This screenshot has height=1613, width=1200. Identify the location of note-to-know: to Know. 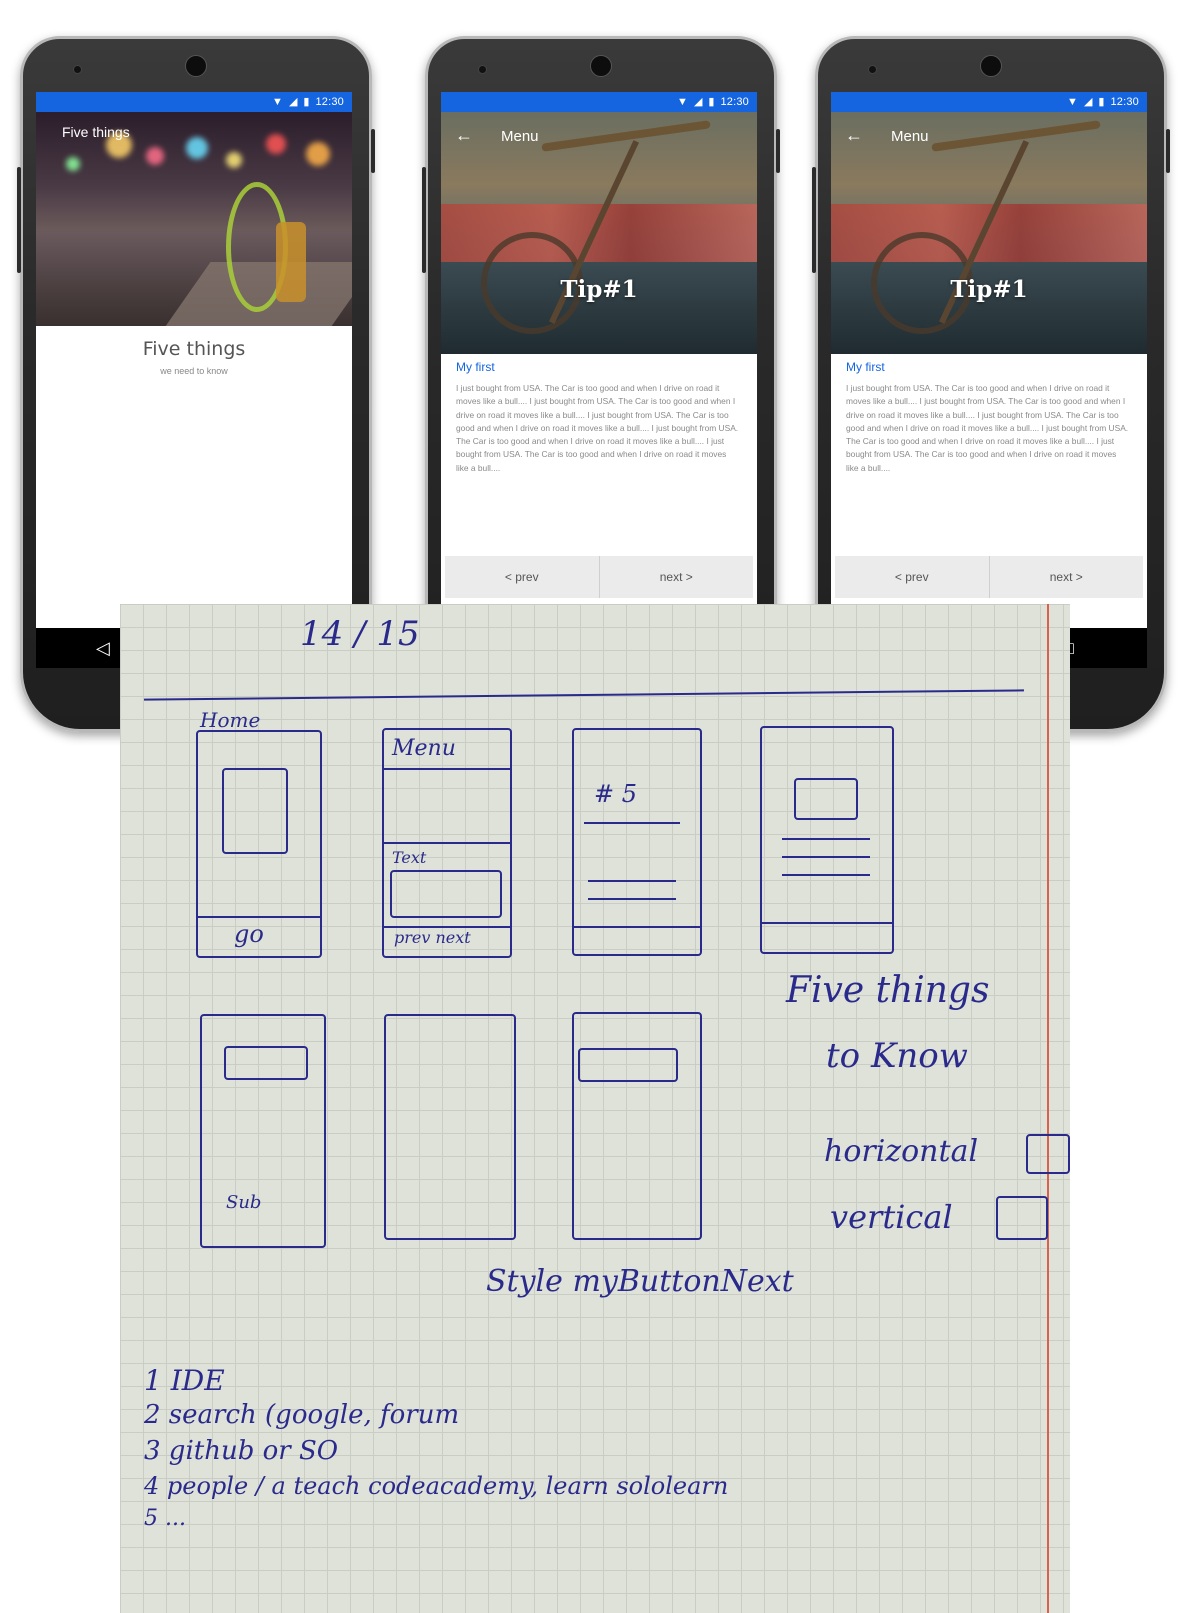
(897, 1056).